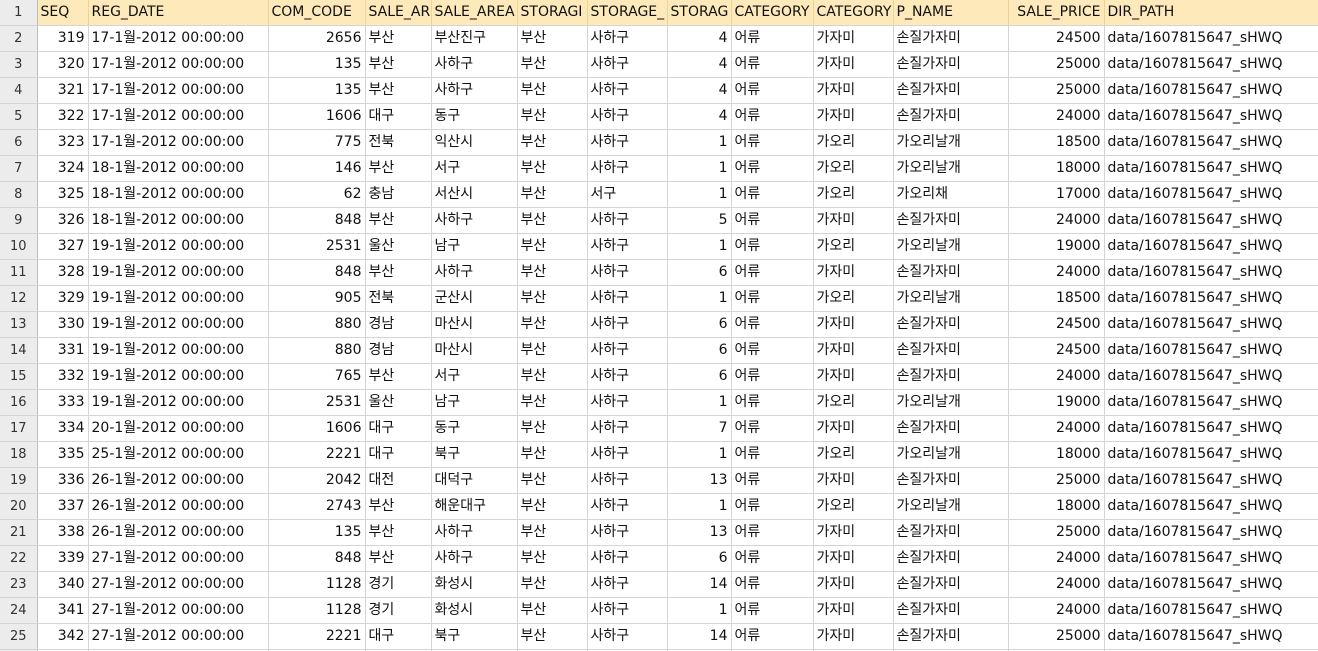 The height and width of the screenshot is (651, 1318). What do you see at coordinates (317, 350) in the screenshot?
I see `cell-com-code: 880` at bounding box center [317, 350].